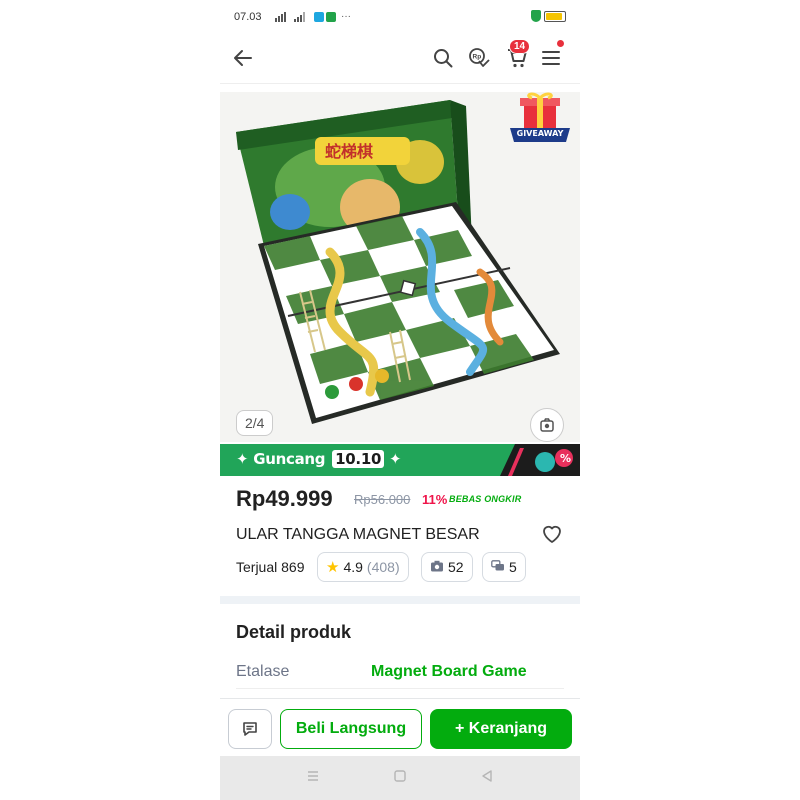  Describe the element at coordinates (284, 498) in the screenshot. I see `product-price: Rp49.999` at that location.